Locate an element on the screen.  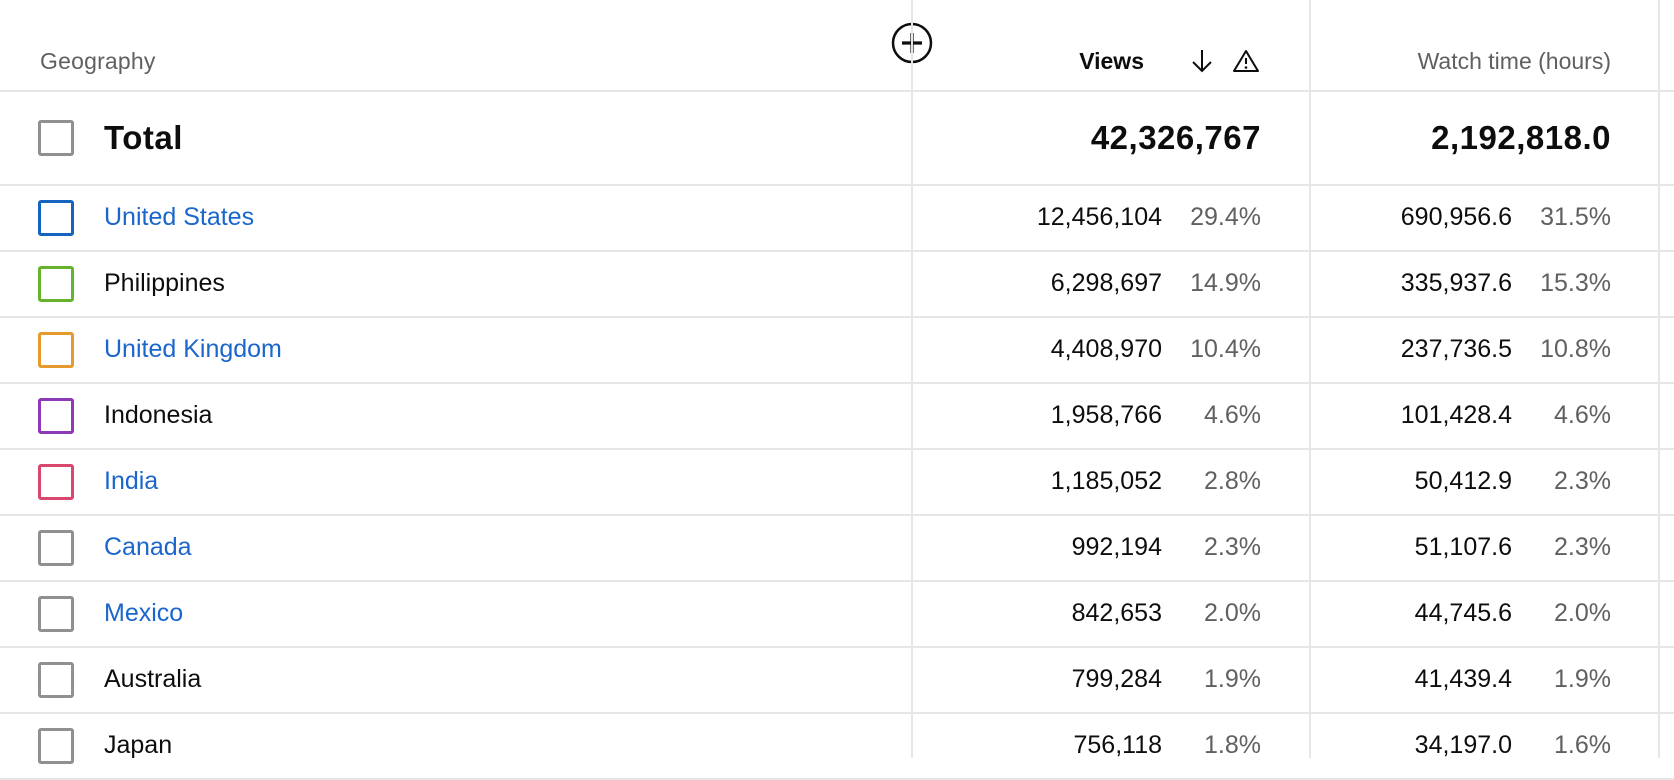
total-views: 42,326,767 is located at coordinates (1175, 137).